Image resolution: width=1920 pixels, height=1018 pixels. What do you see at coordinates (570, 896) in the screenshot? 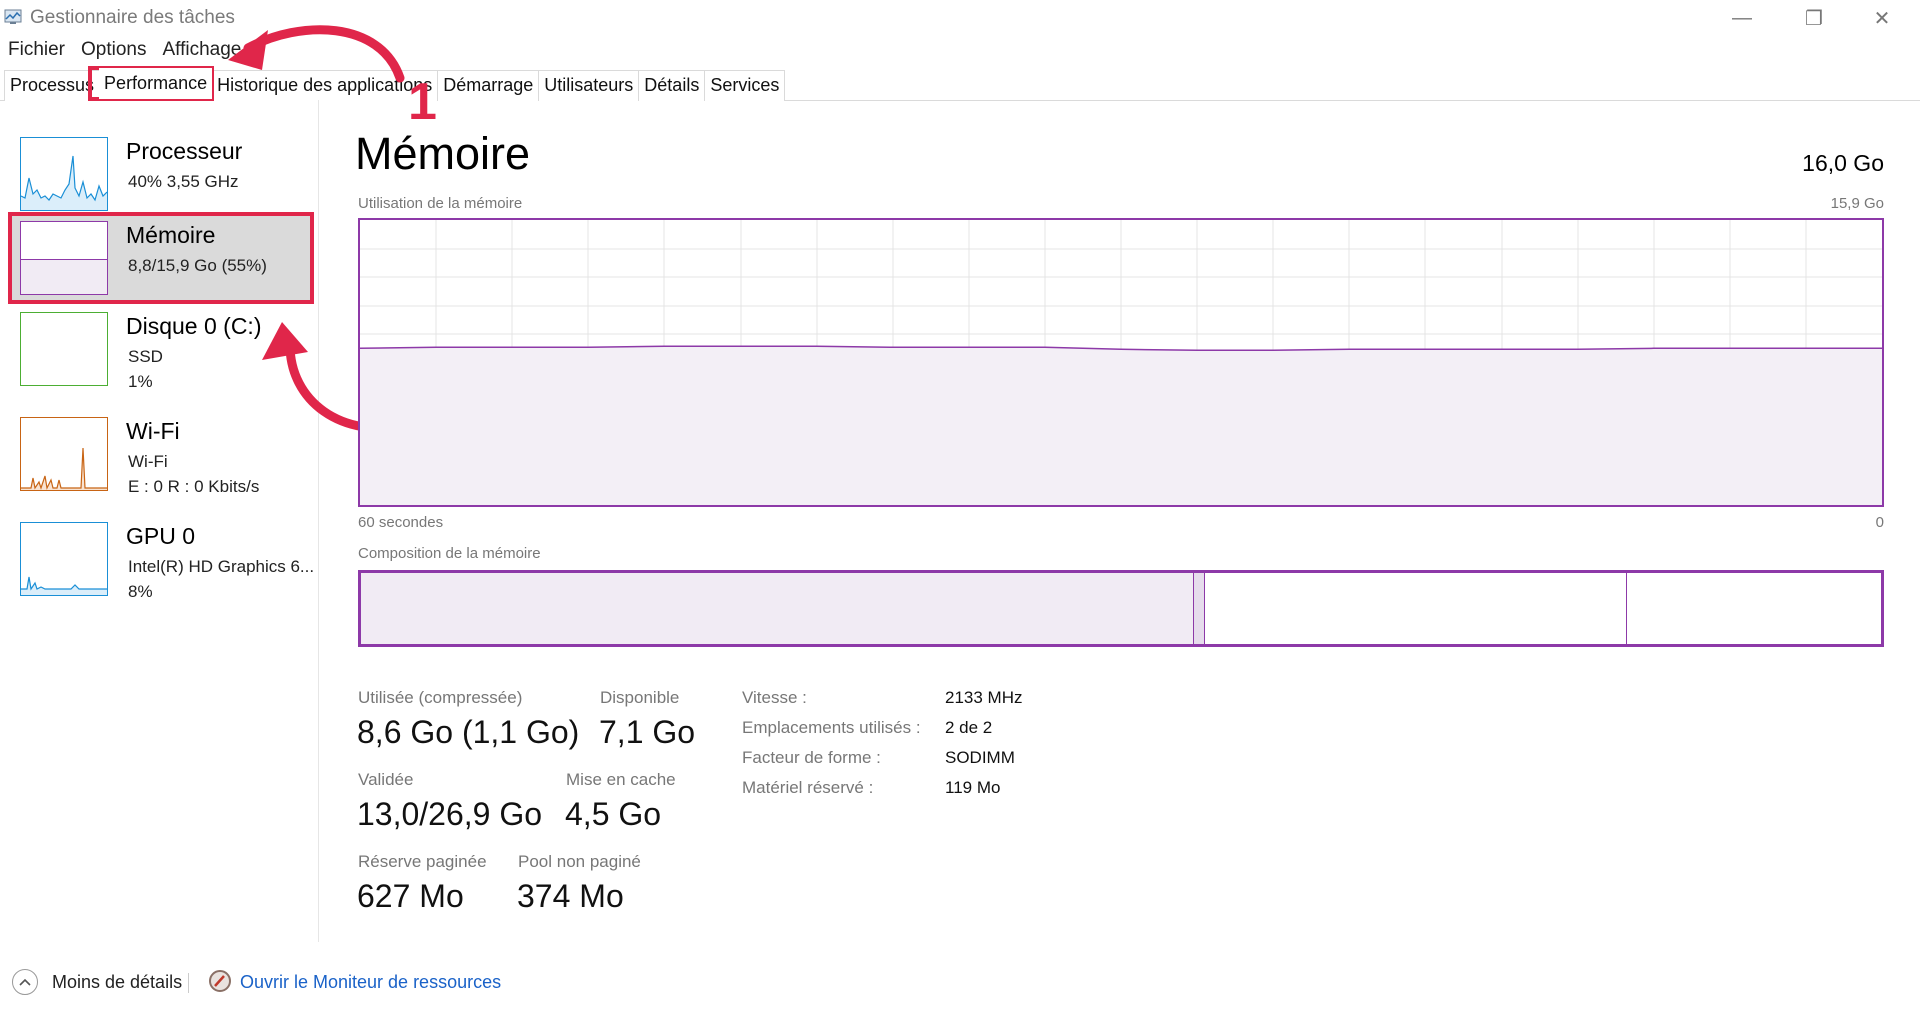
I see `stat-nonpaged-value: 374 Mo` at bounding box center [570, 896].